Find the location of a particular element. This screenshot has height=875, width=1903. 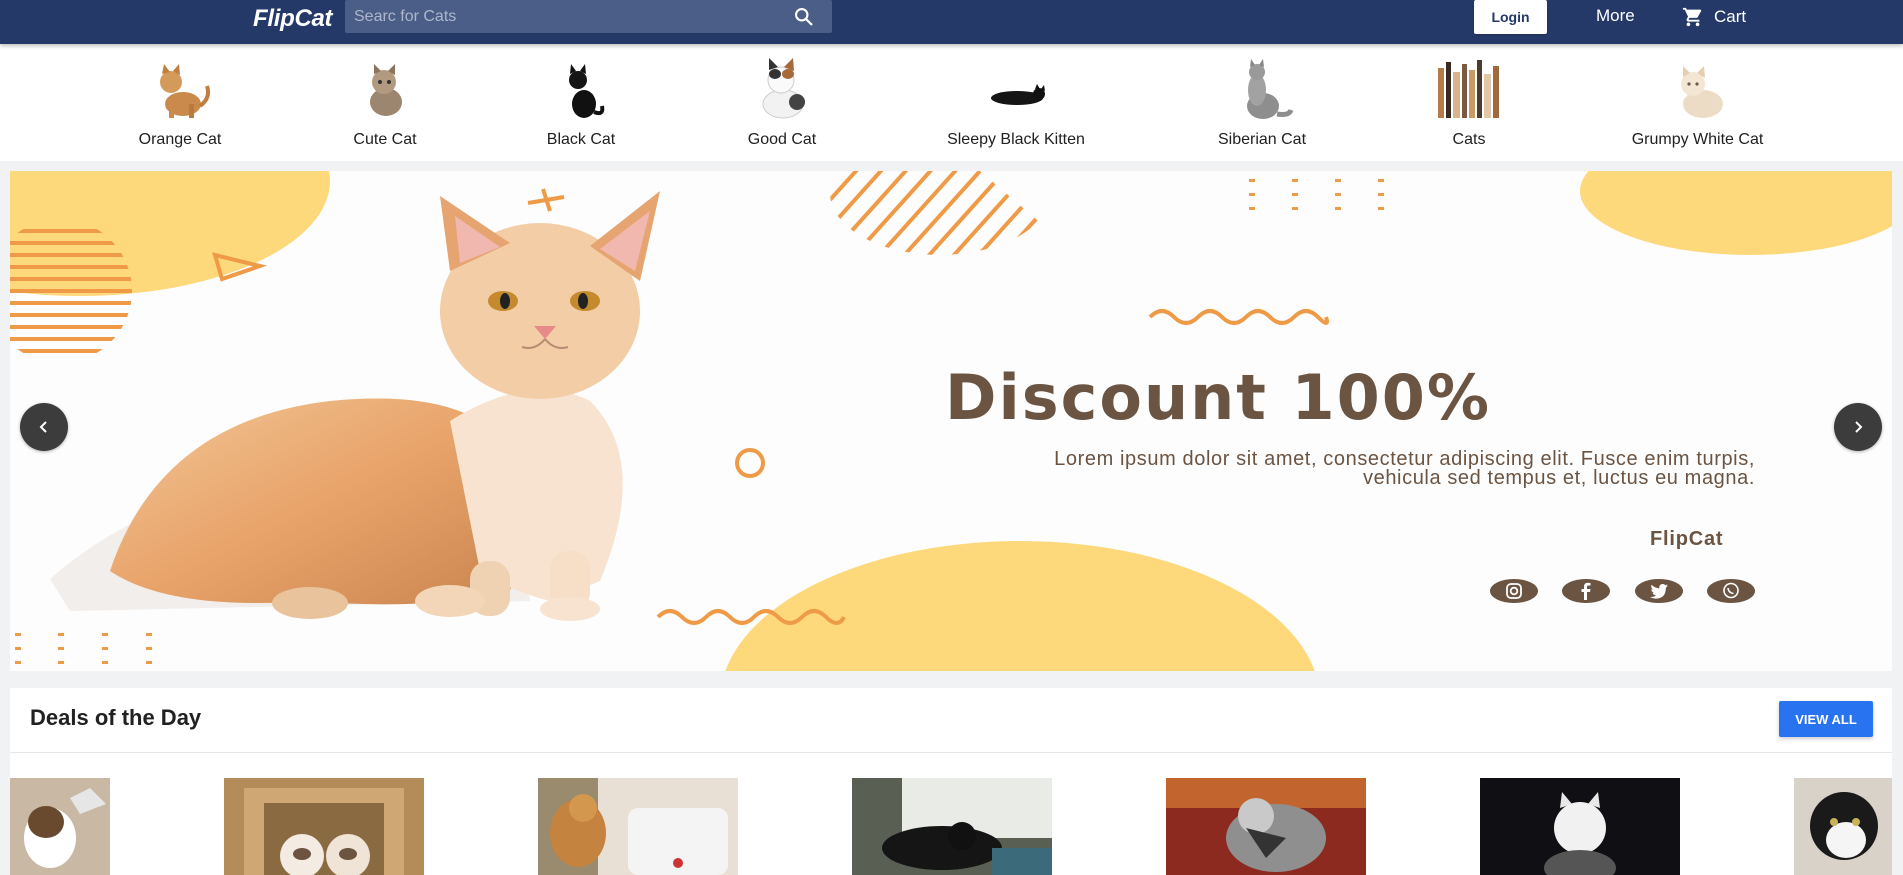

search-input is located at coordinates (565, 16).